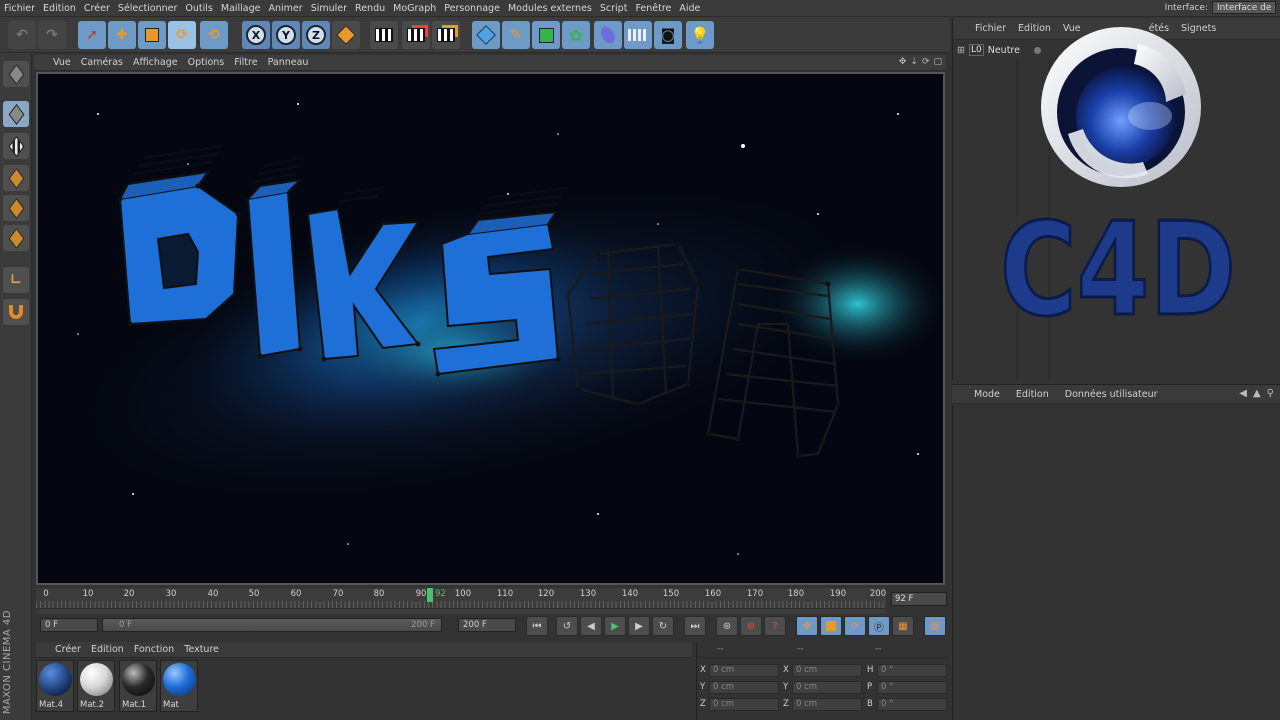 Image resolution: width=1280 pixels, height=720 pixels. Describe the element at coordinates (272, 625) in the screenshot. I see `preview-range-slider: 0 F 200 F` at that location.